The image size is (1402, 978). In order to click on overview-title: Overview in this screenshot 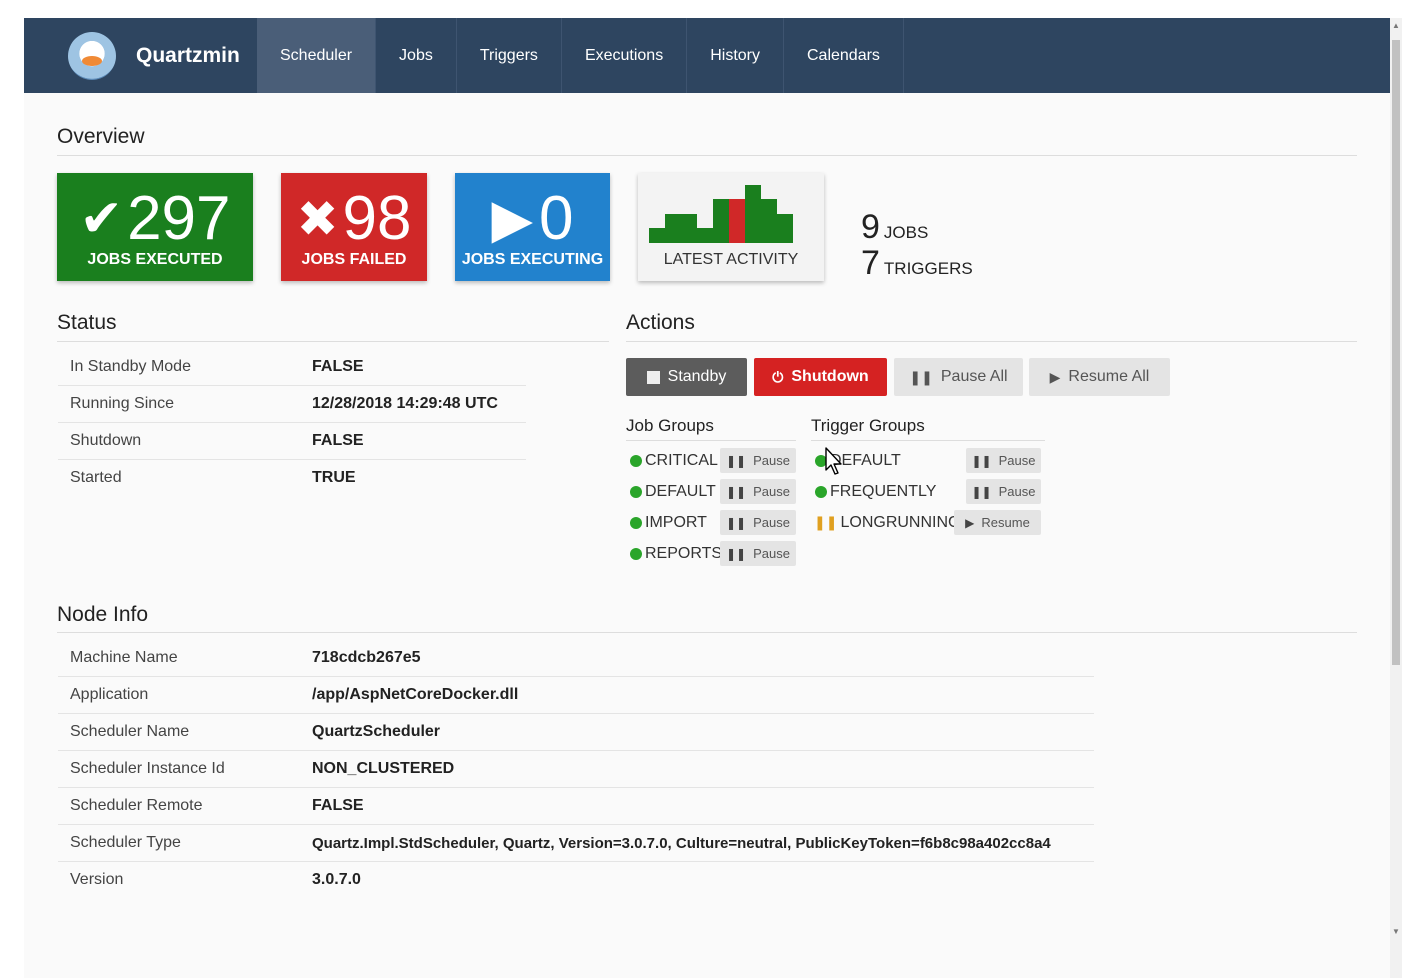, I will do `click(101, 136)`.